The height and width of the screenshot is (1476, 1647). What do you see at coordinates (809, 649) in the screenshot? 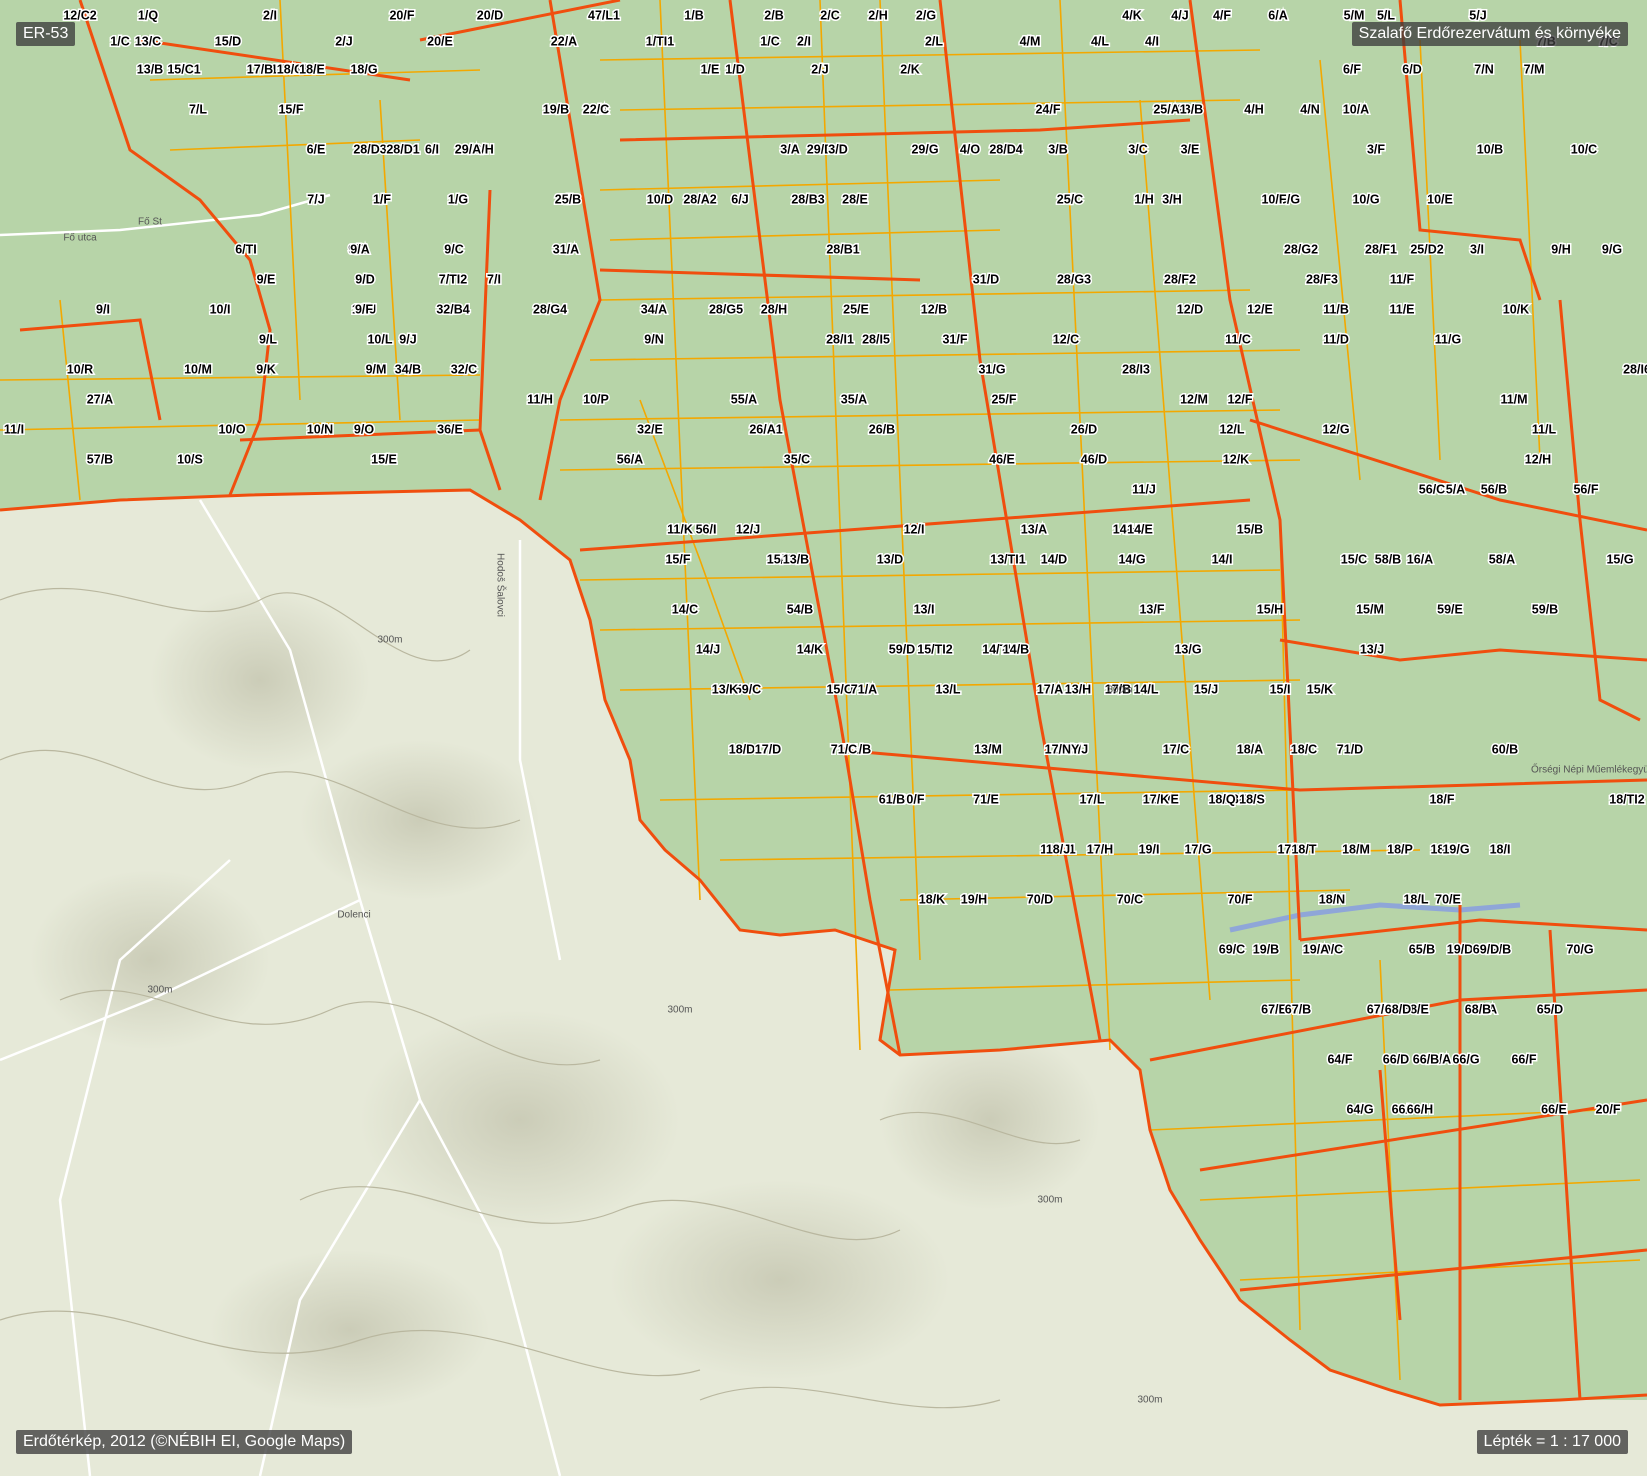
I see `compartment-label: 14/K` at bounding box center [809, 649].